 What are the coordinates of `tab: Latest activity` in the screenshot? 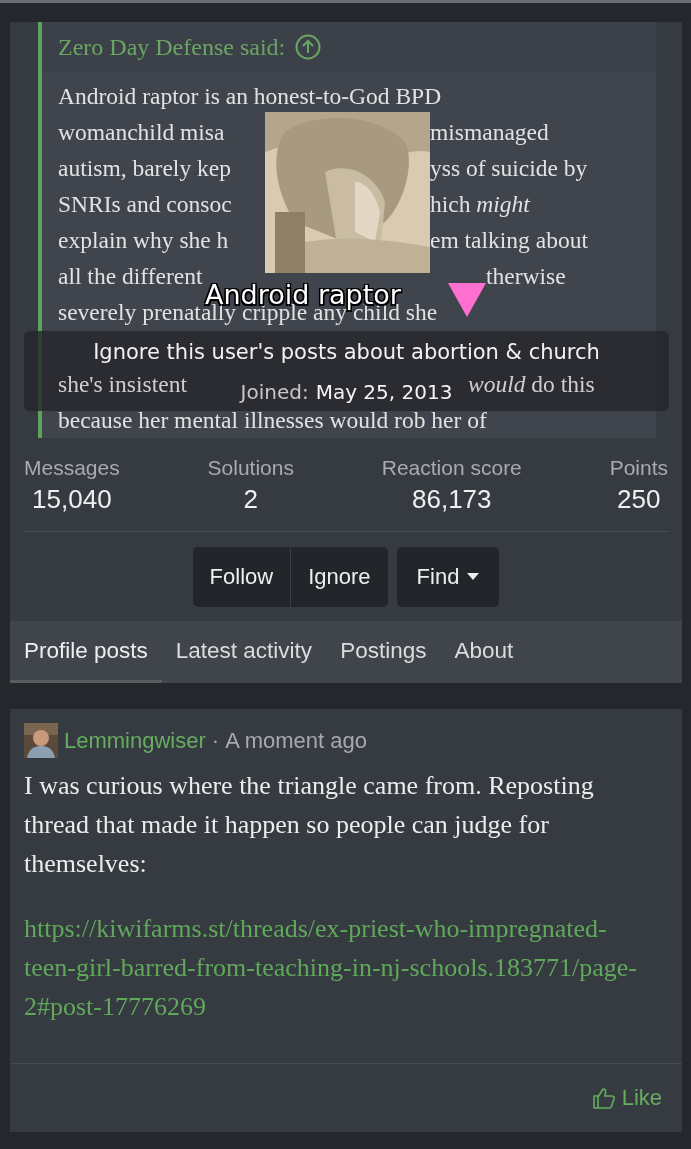 It's located at (244, 652).